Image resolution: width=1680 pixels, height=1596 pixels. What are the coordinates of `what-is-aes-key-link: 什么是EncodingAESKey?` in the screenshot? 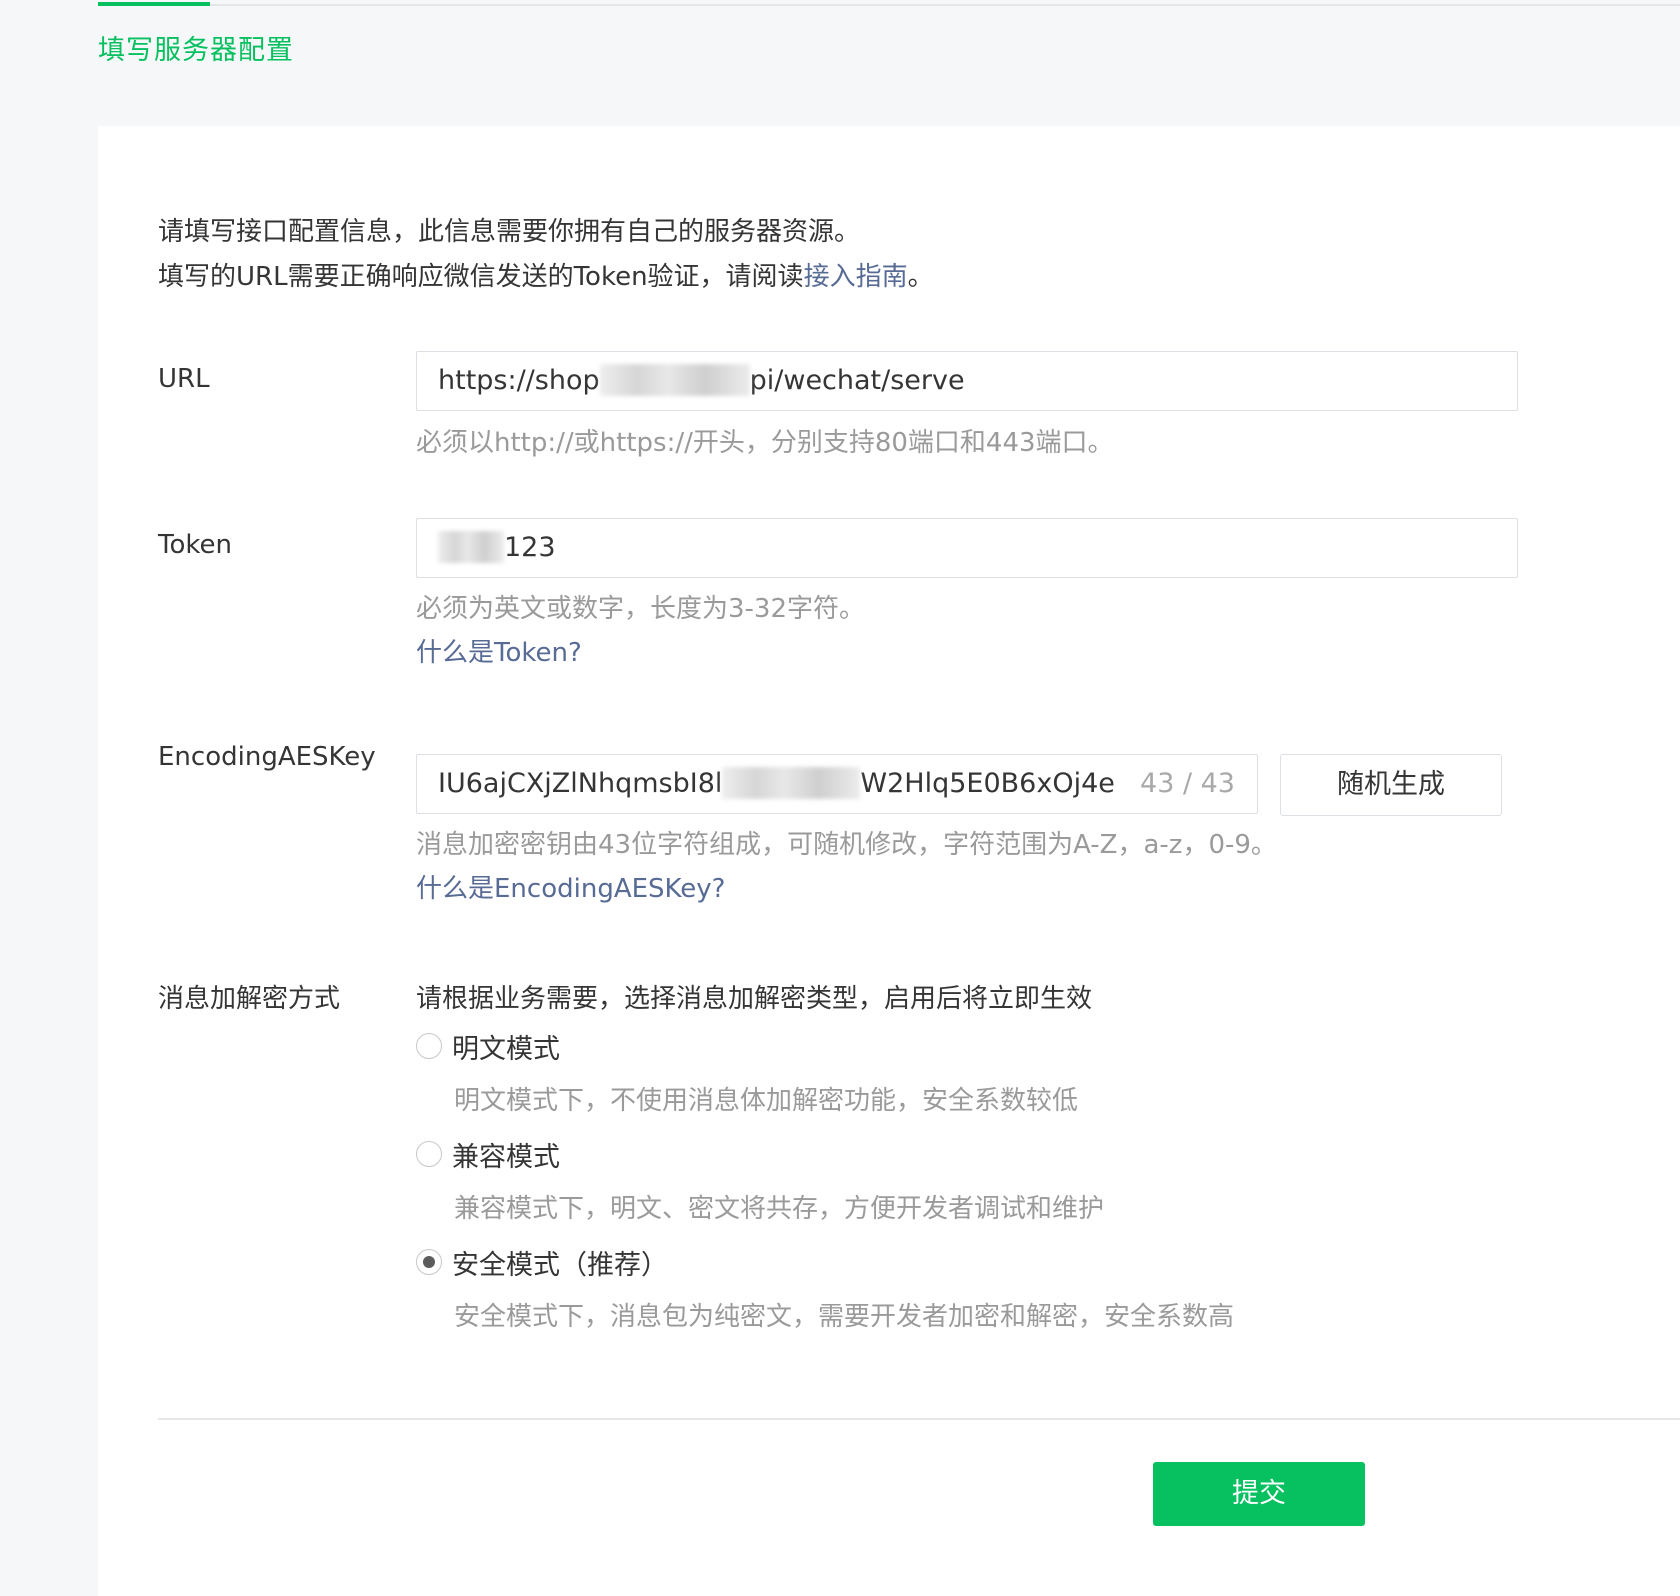 It's located at (570, 886).